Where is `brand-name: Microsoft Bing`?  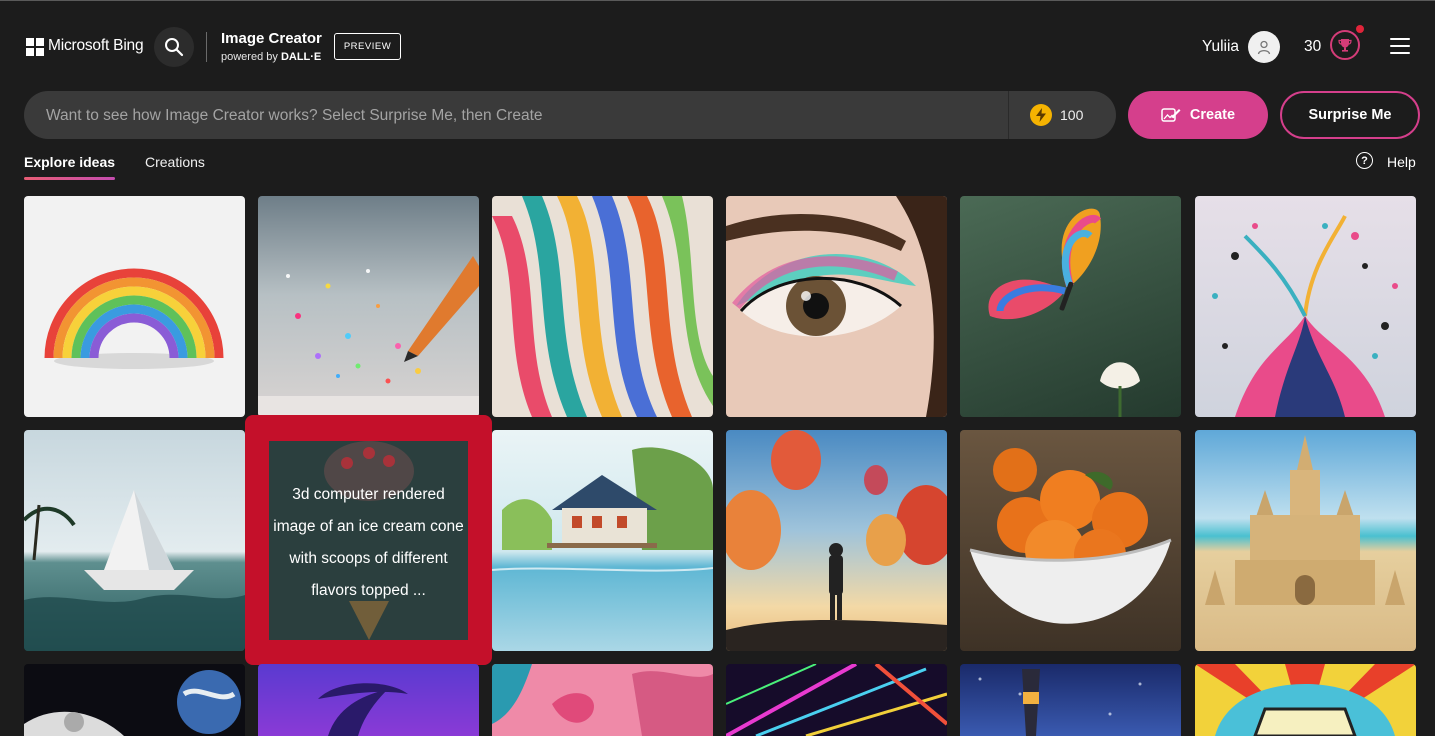
brand-name: Microsoft Bing is located at coordinates (96, 46).